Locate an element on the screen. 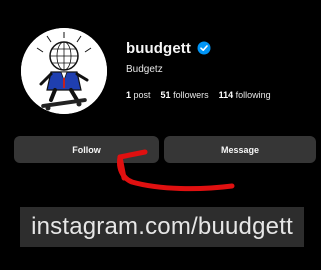 The image size is (321, 270). username: buudgett is located at coordinates (158, 48).